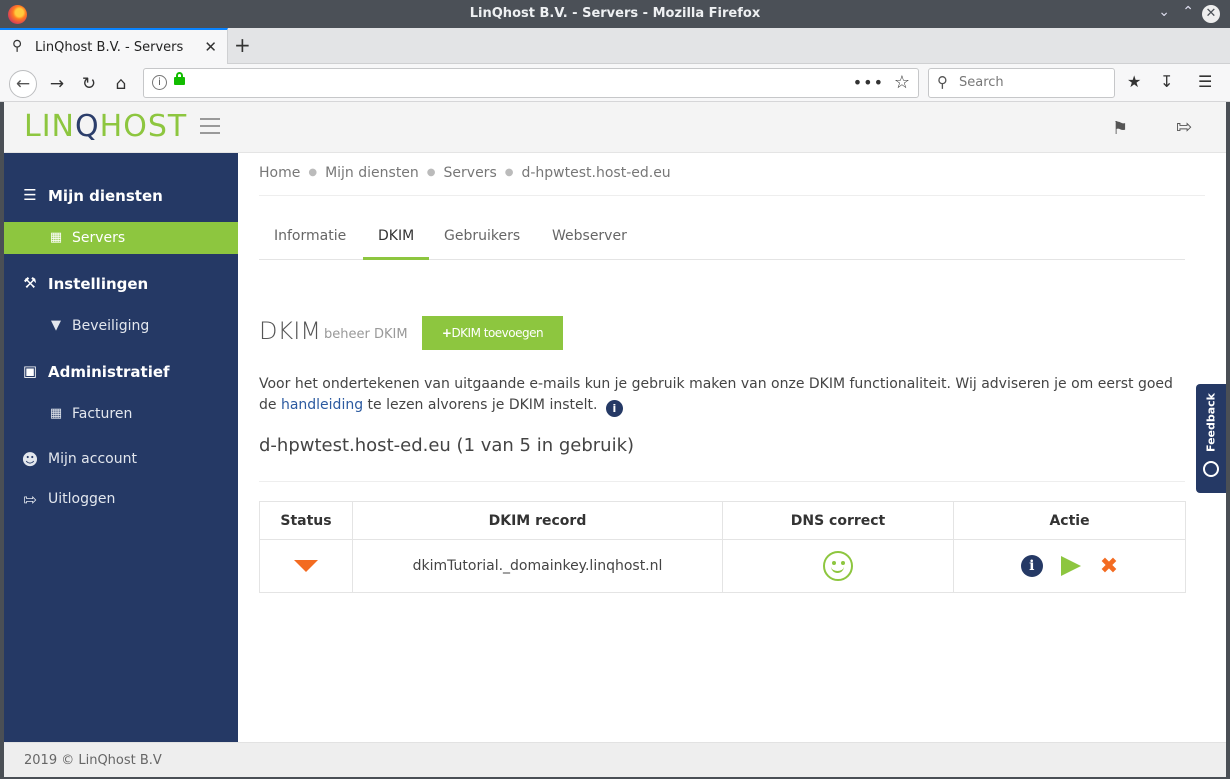 This screenshot has height=779, width=1230. What do you see at coordinates (310, 243) in the screenshot?
I see `tab-informatie: Informatie` at bounding box center [310, 243].